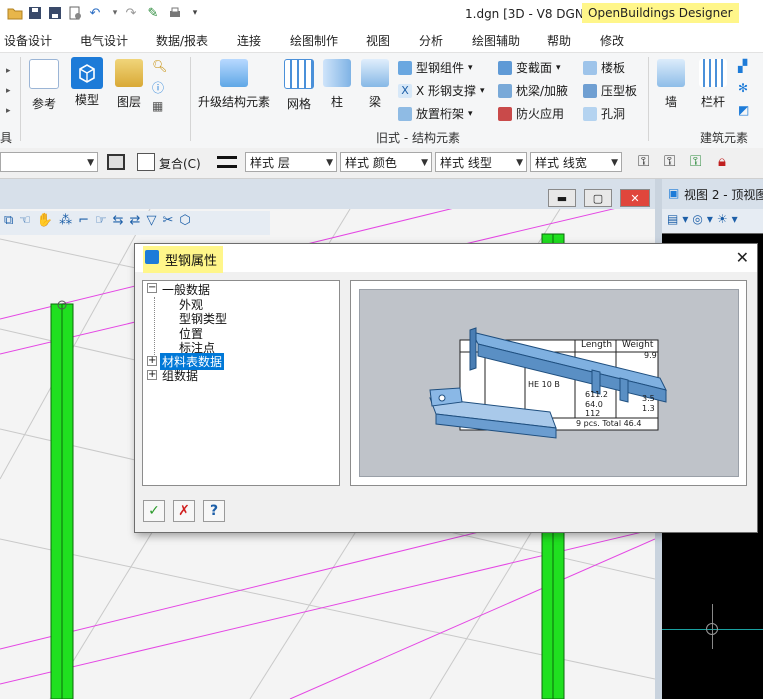 This screenshot has height=699, width=763. Describe the element at coordinates (95, 13) in the screenshot. I see `undo-icon: ↶` at that location.